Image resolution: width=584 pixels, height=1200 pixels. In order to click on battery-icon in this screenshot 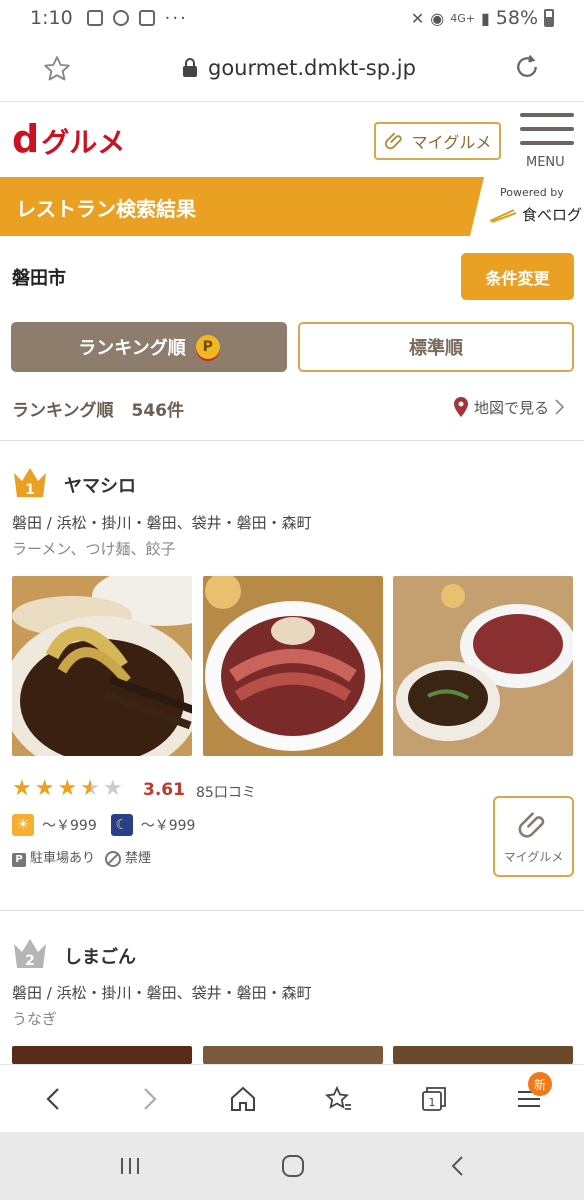, I will do `click(549, 18)`.